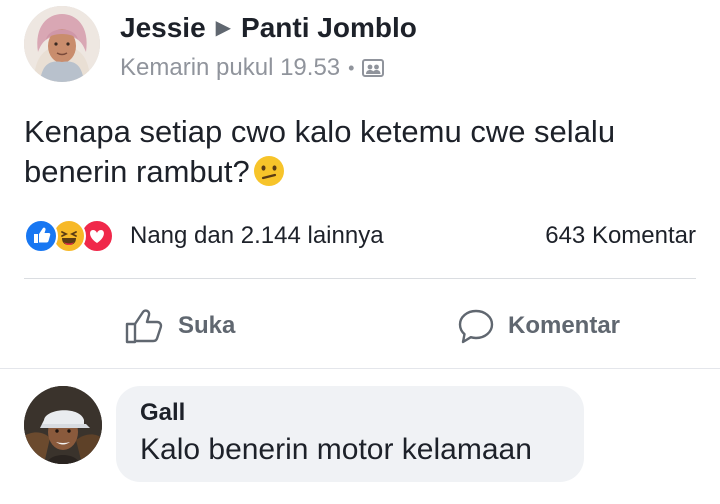 The height and width of the screenshot is (504, 720). Describe the element at coordinates (257, 236) in the screenshot. I see `reaction-summary: Nang dan 2.144 lainnya` at that location.